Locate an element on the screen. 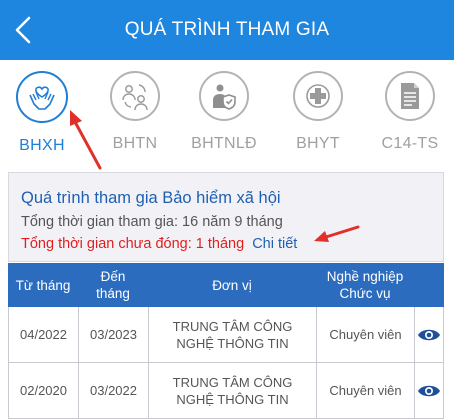 The height and width of the screenshot is (420, 454). summary-title: Quá trình tham gia Bảo hiểm xã hội is located at coordinates (151, 198).